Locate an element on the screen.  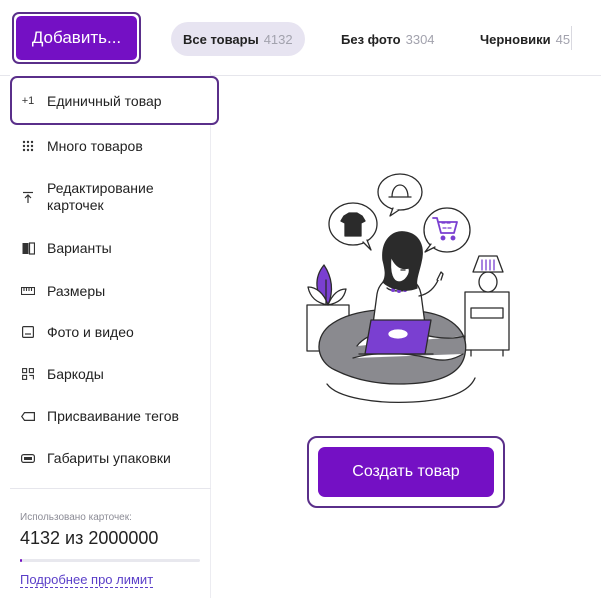
menu-item-many-products: Много товаров is located at coordinates (115, 146).